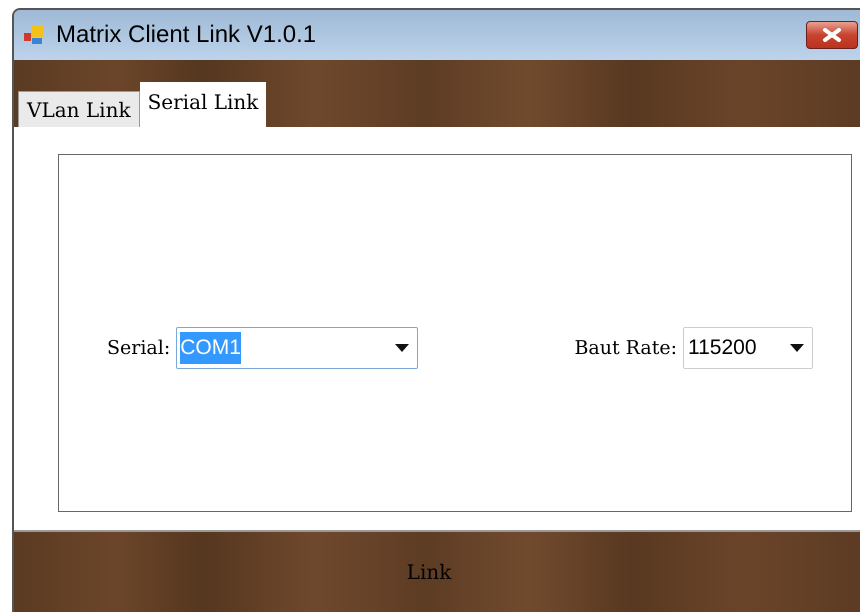  What do you see at coordinates (625, 348) in the screenshot?
I see `baud-rate-label: Baut Rate:` at bounding box center [625, 348].